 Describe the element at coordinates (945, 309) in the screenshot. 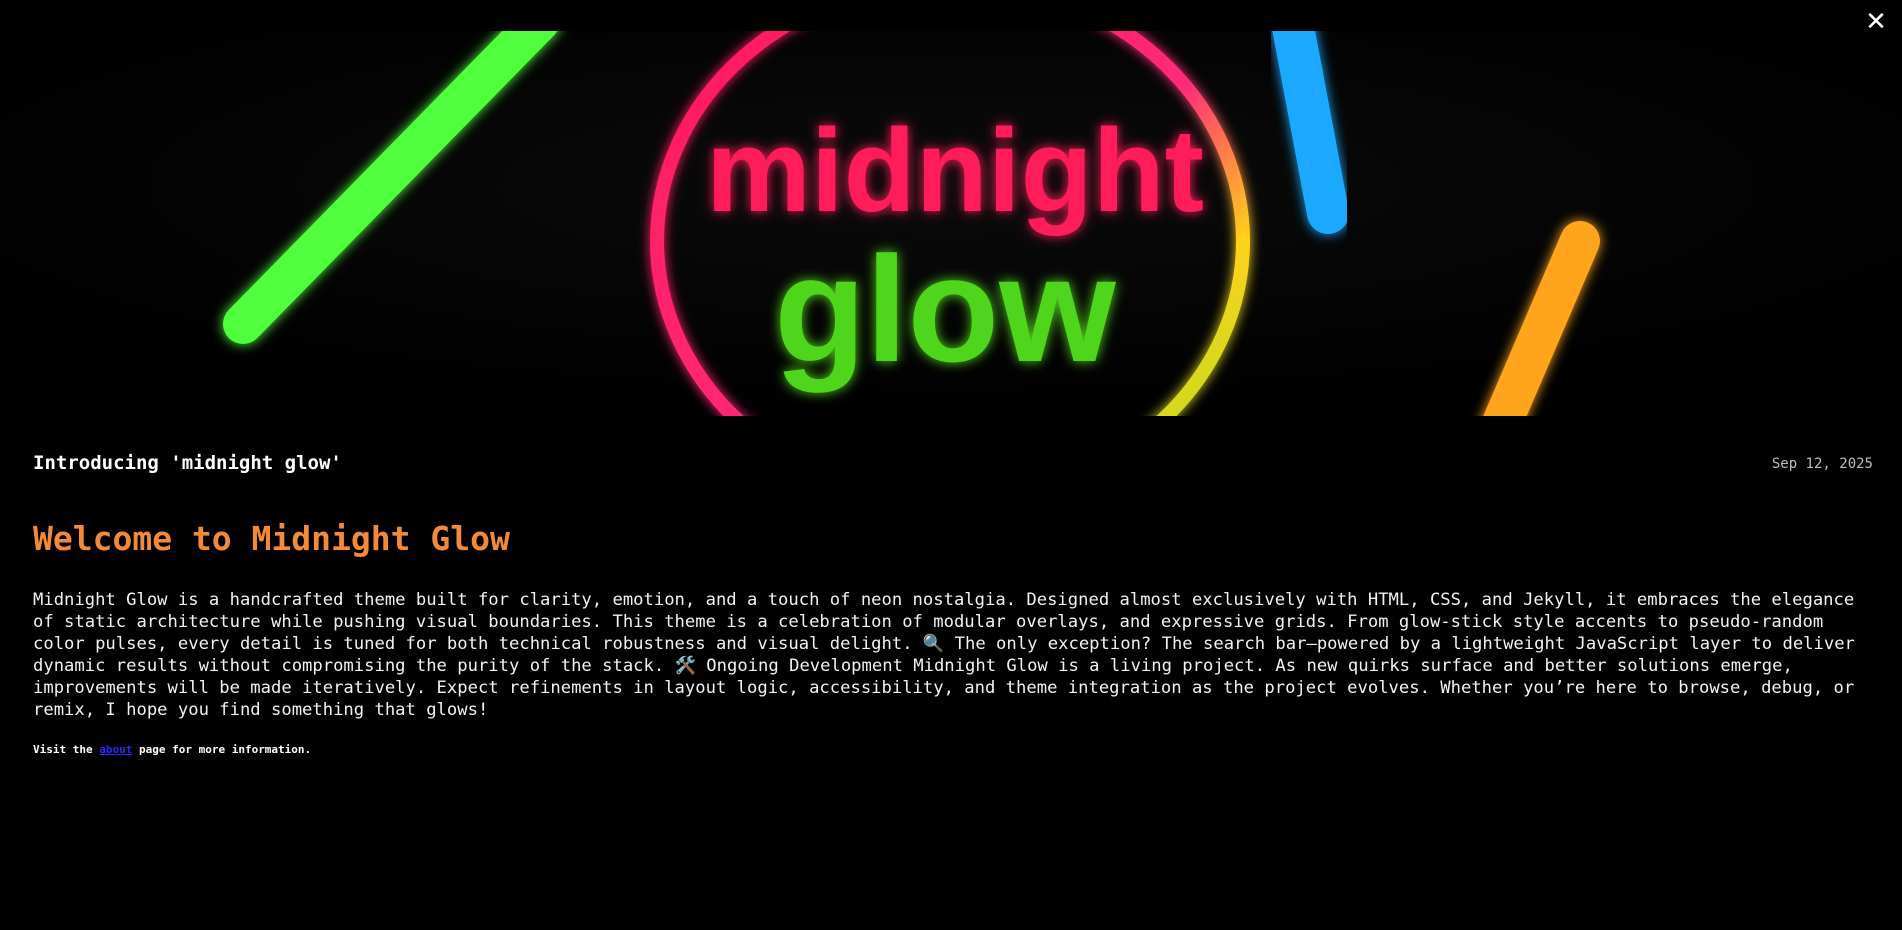

I see `logo-glow: glow` at that location.